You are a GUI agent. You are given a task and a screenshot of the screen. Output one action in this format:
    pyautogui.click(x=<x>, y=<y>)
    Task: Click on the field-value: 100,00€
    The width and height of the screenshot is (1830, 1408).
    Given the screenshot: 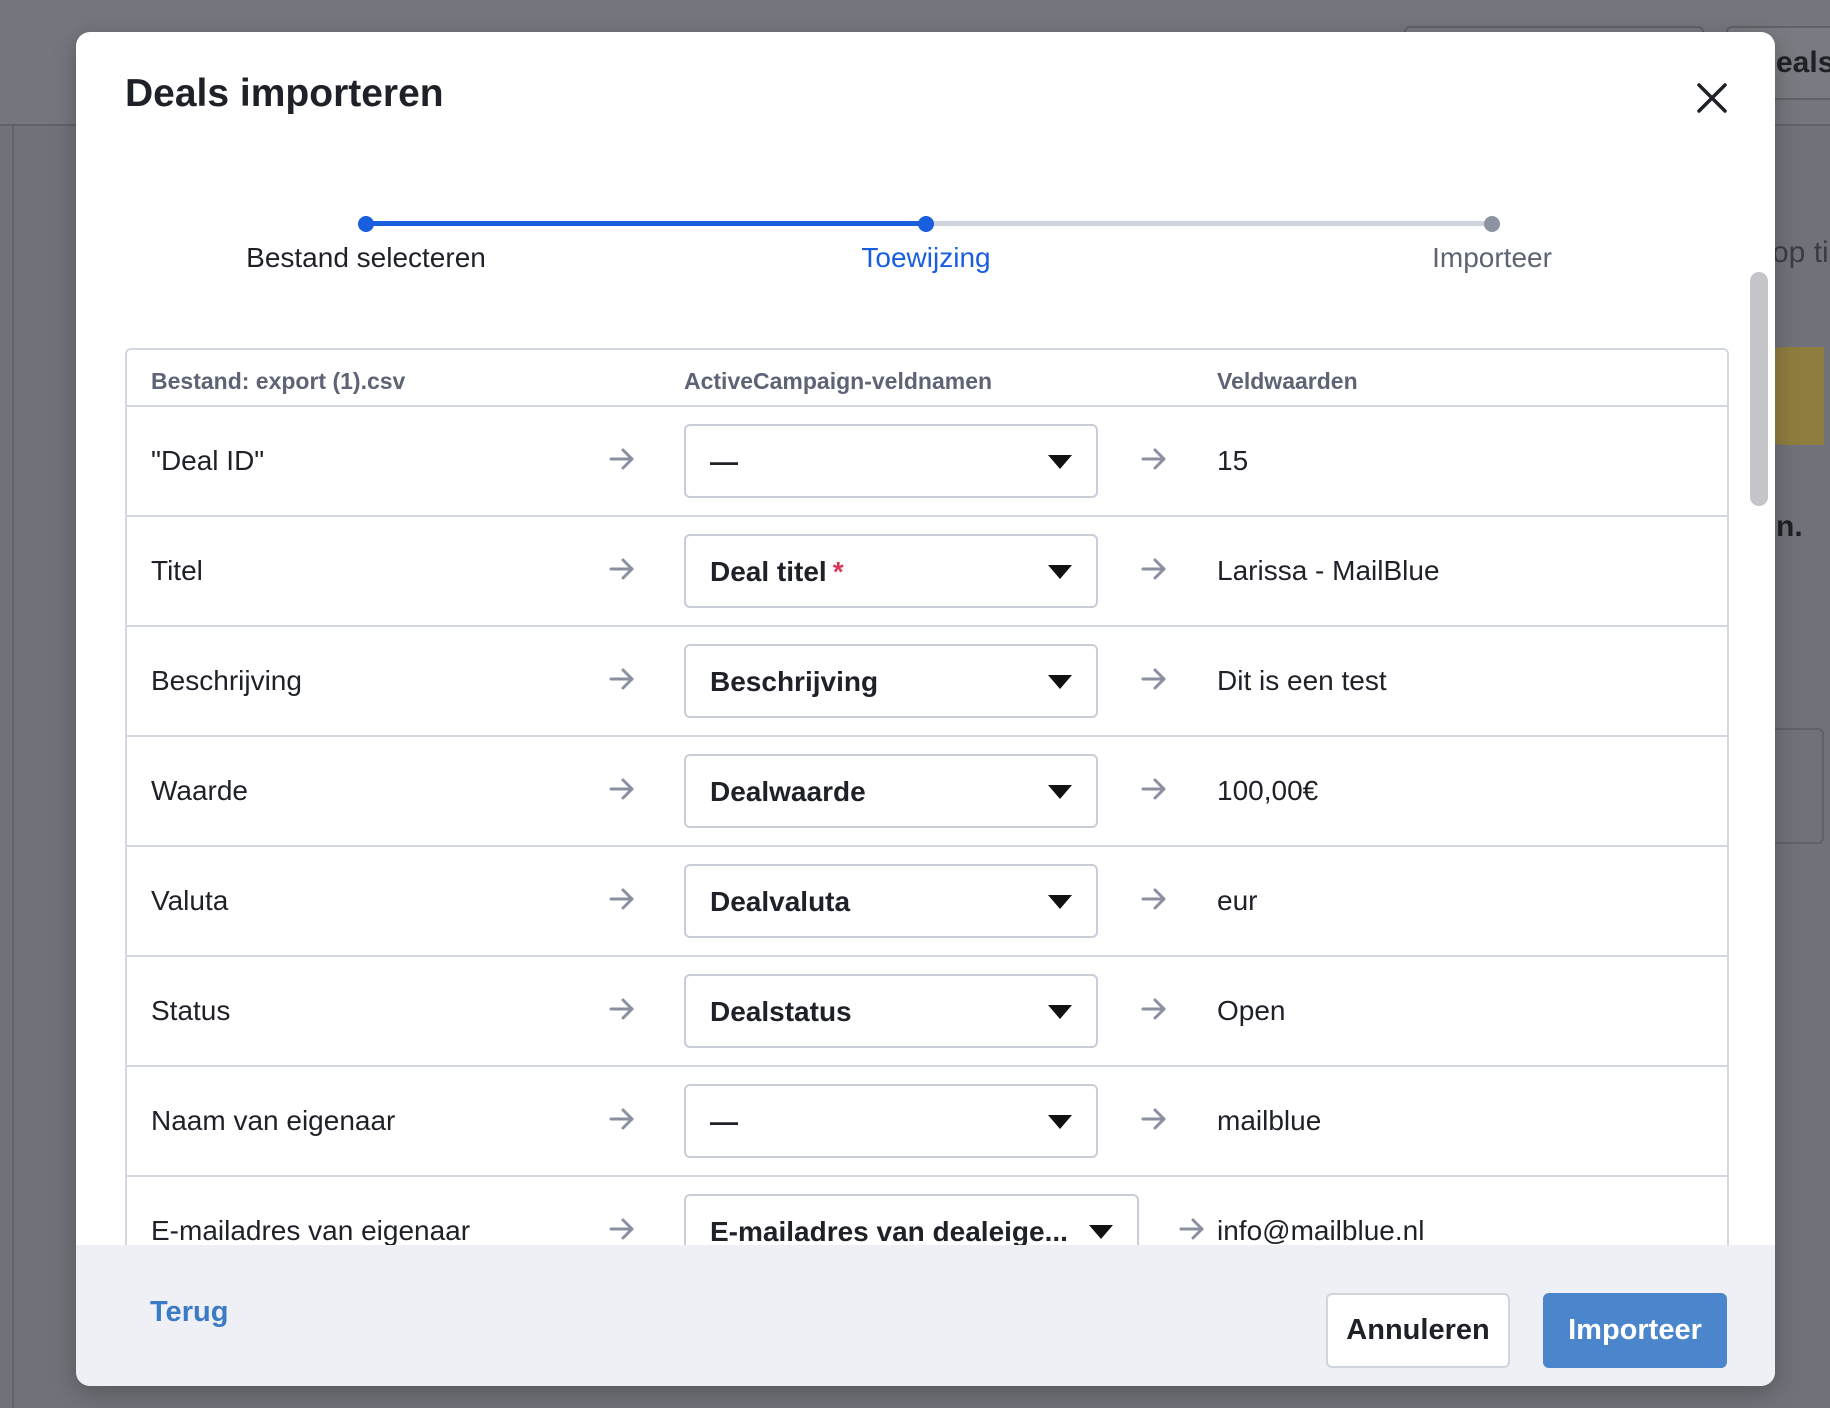 What is the action you would take?
    pyautogui.click(x=1268, y=790)
    